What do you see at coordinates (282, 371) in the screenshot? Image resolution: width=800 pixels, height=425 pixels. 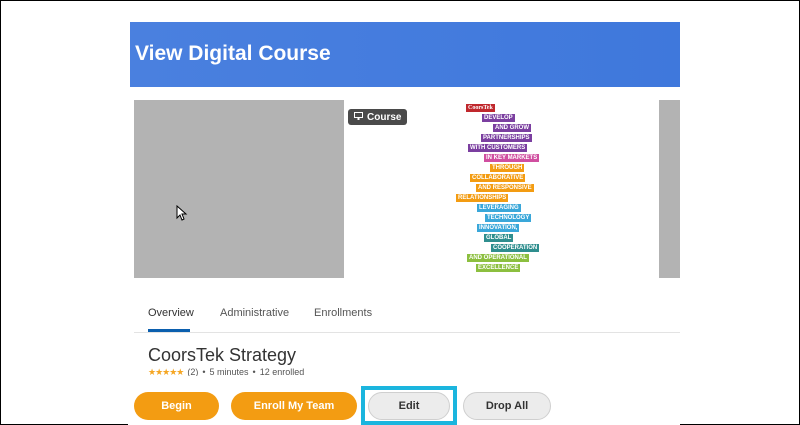 I see `enrolled-count: 12 enrolled` at bounding box center [282, 371].